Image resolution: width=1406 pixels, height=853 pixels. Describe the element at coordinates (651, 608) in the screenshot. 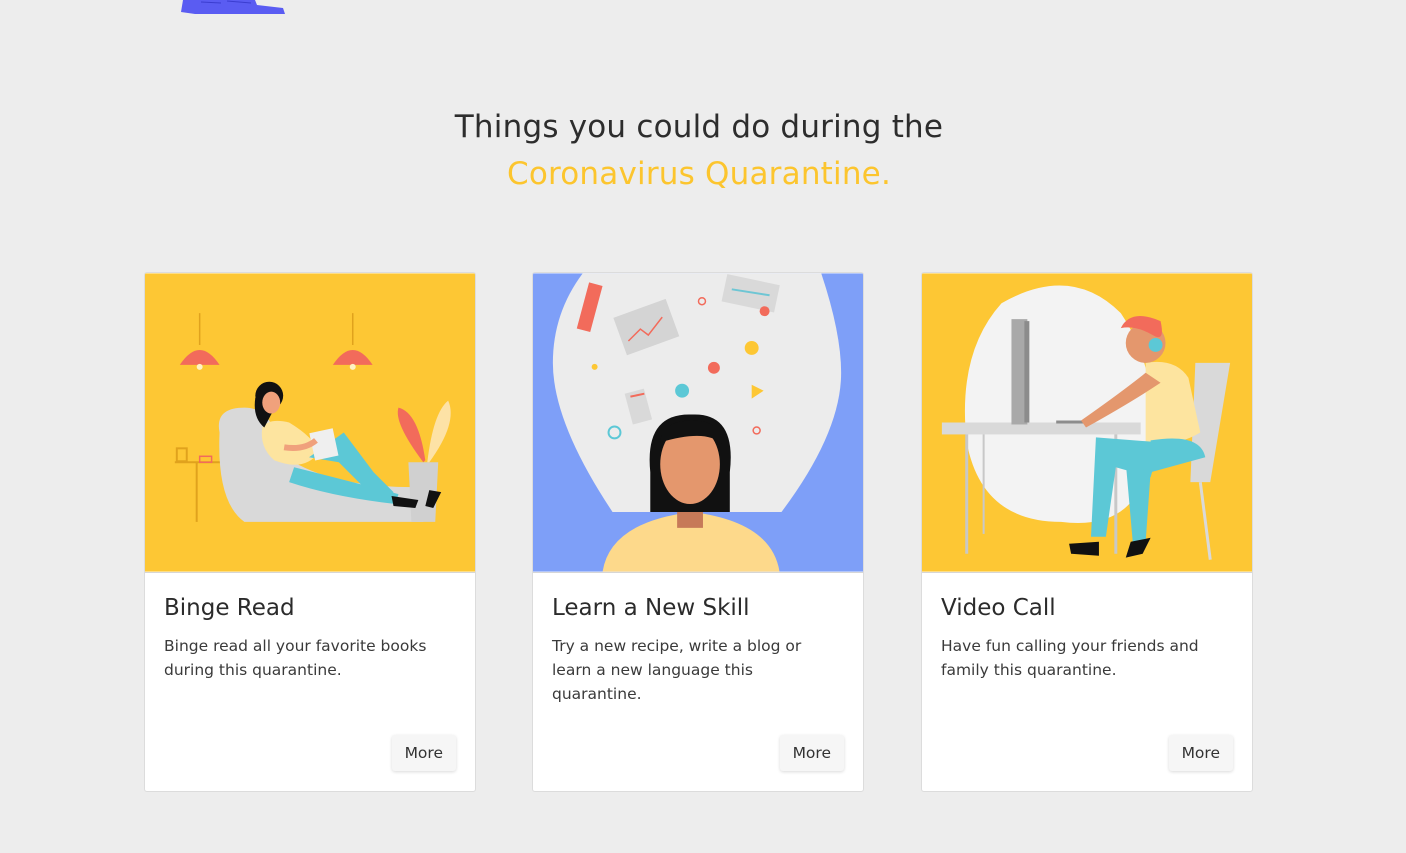

I see `card-title: Learn a New Skill` at that location.